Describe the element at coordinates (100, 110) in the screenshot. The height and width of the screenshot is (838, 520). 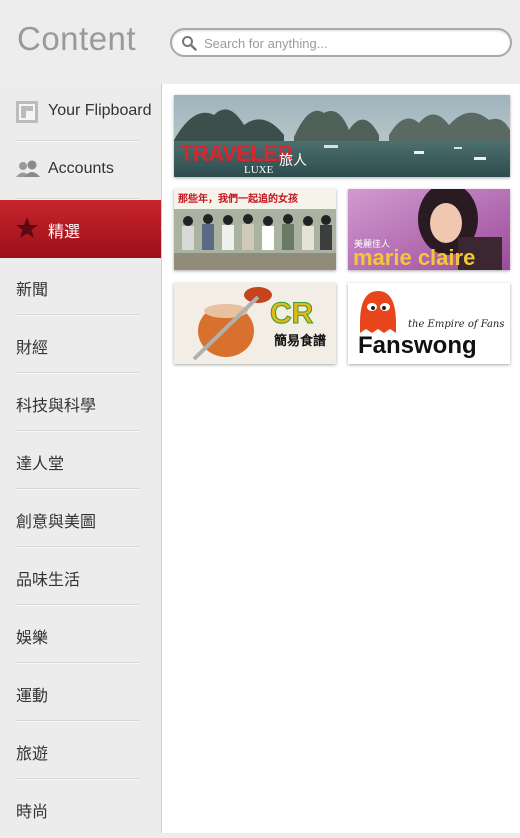
I see `sidebar-item-label: Your Flipboard` at that location.